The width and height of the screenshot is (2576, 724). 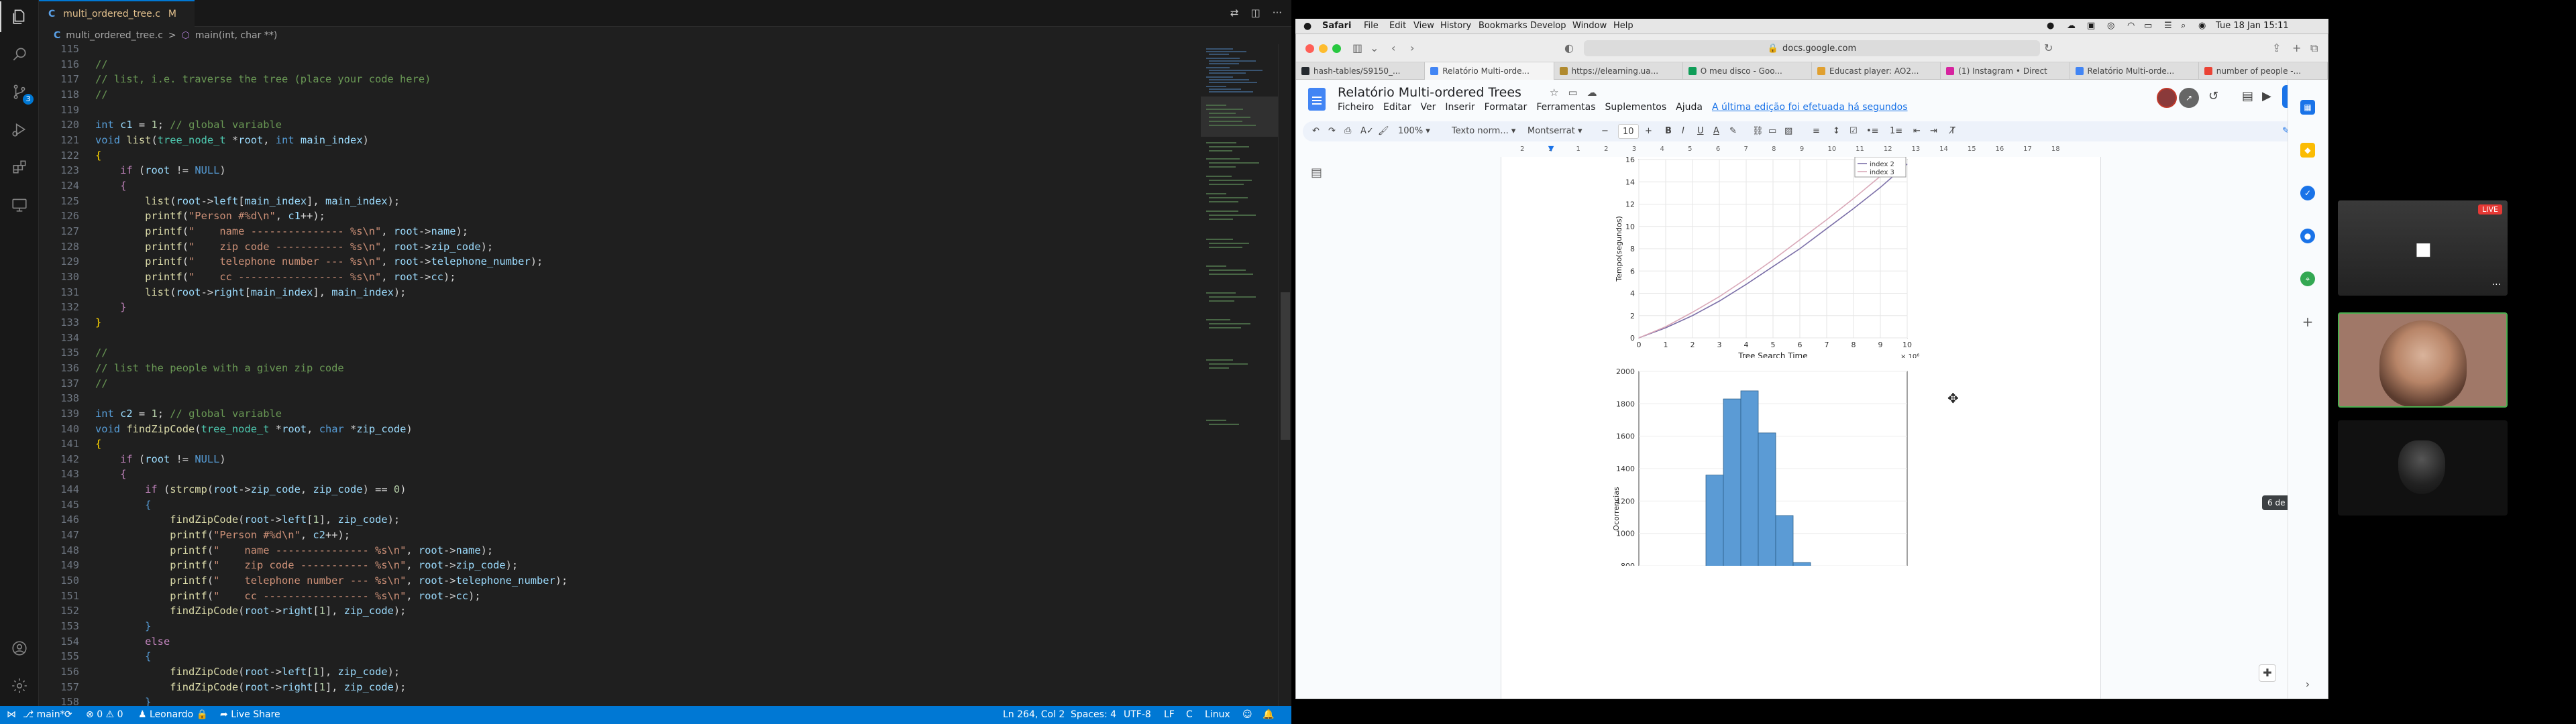 What do you see at coordinates (620, 414) in the screenshot?
I see `code-line: 139 int c2 = 1; // global variable` at bounding box center [620, 414].